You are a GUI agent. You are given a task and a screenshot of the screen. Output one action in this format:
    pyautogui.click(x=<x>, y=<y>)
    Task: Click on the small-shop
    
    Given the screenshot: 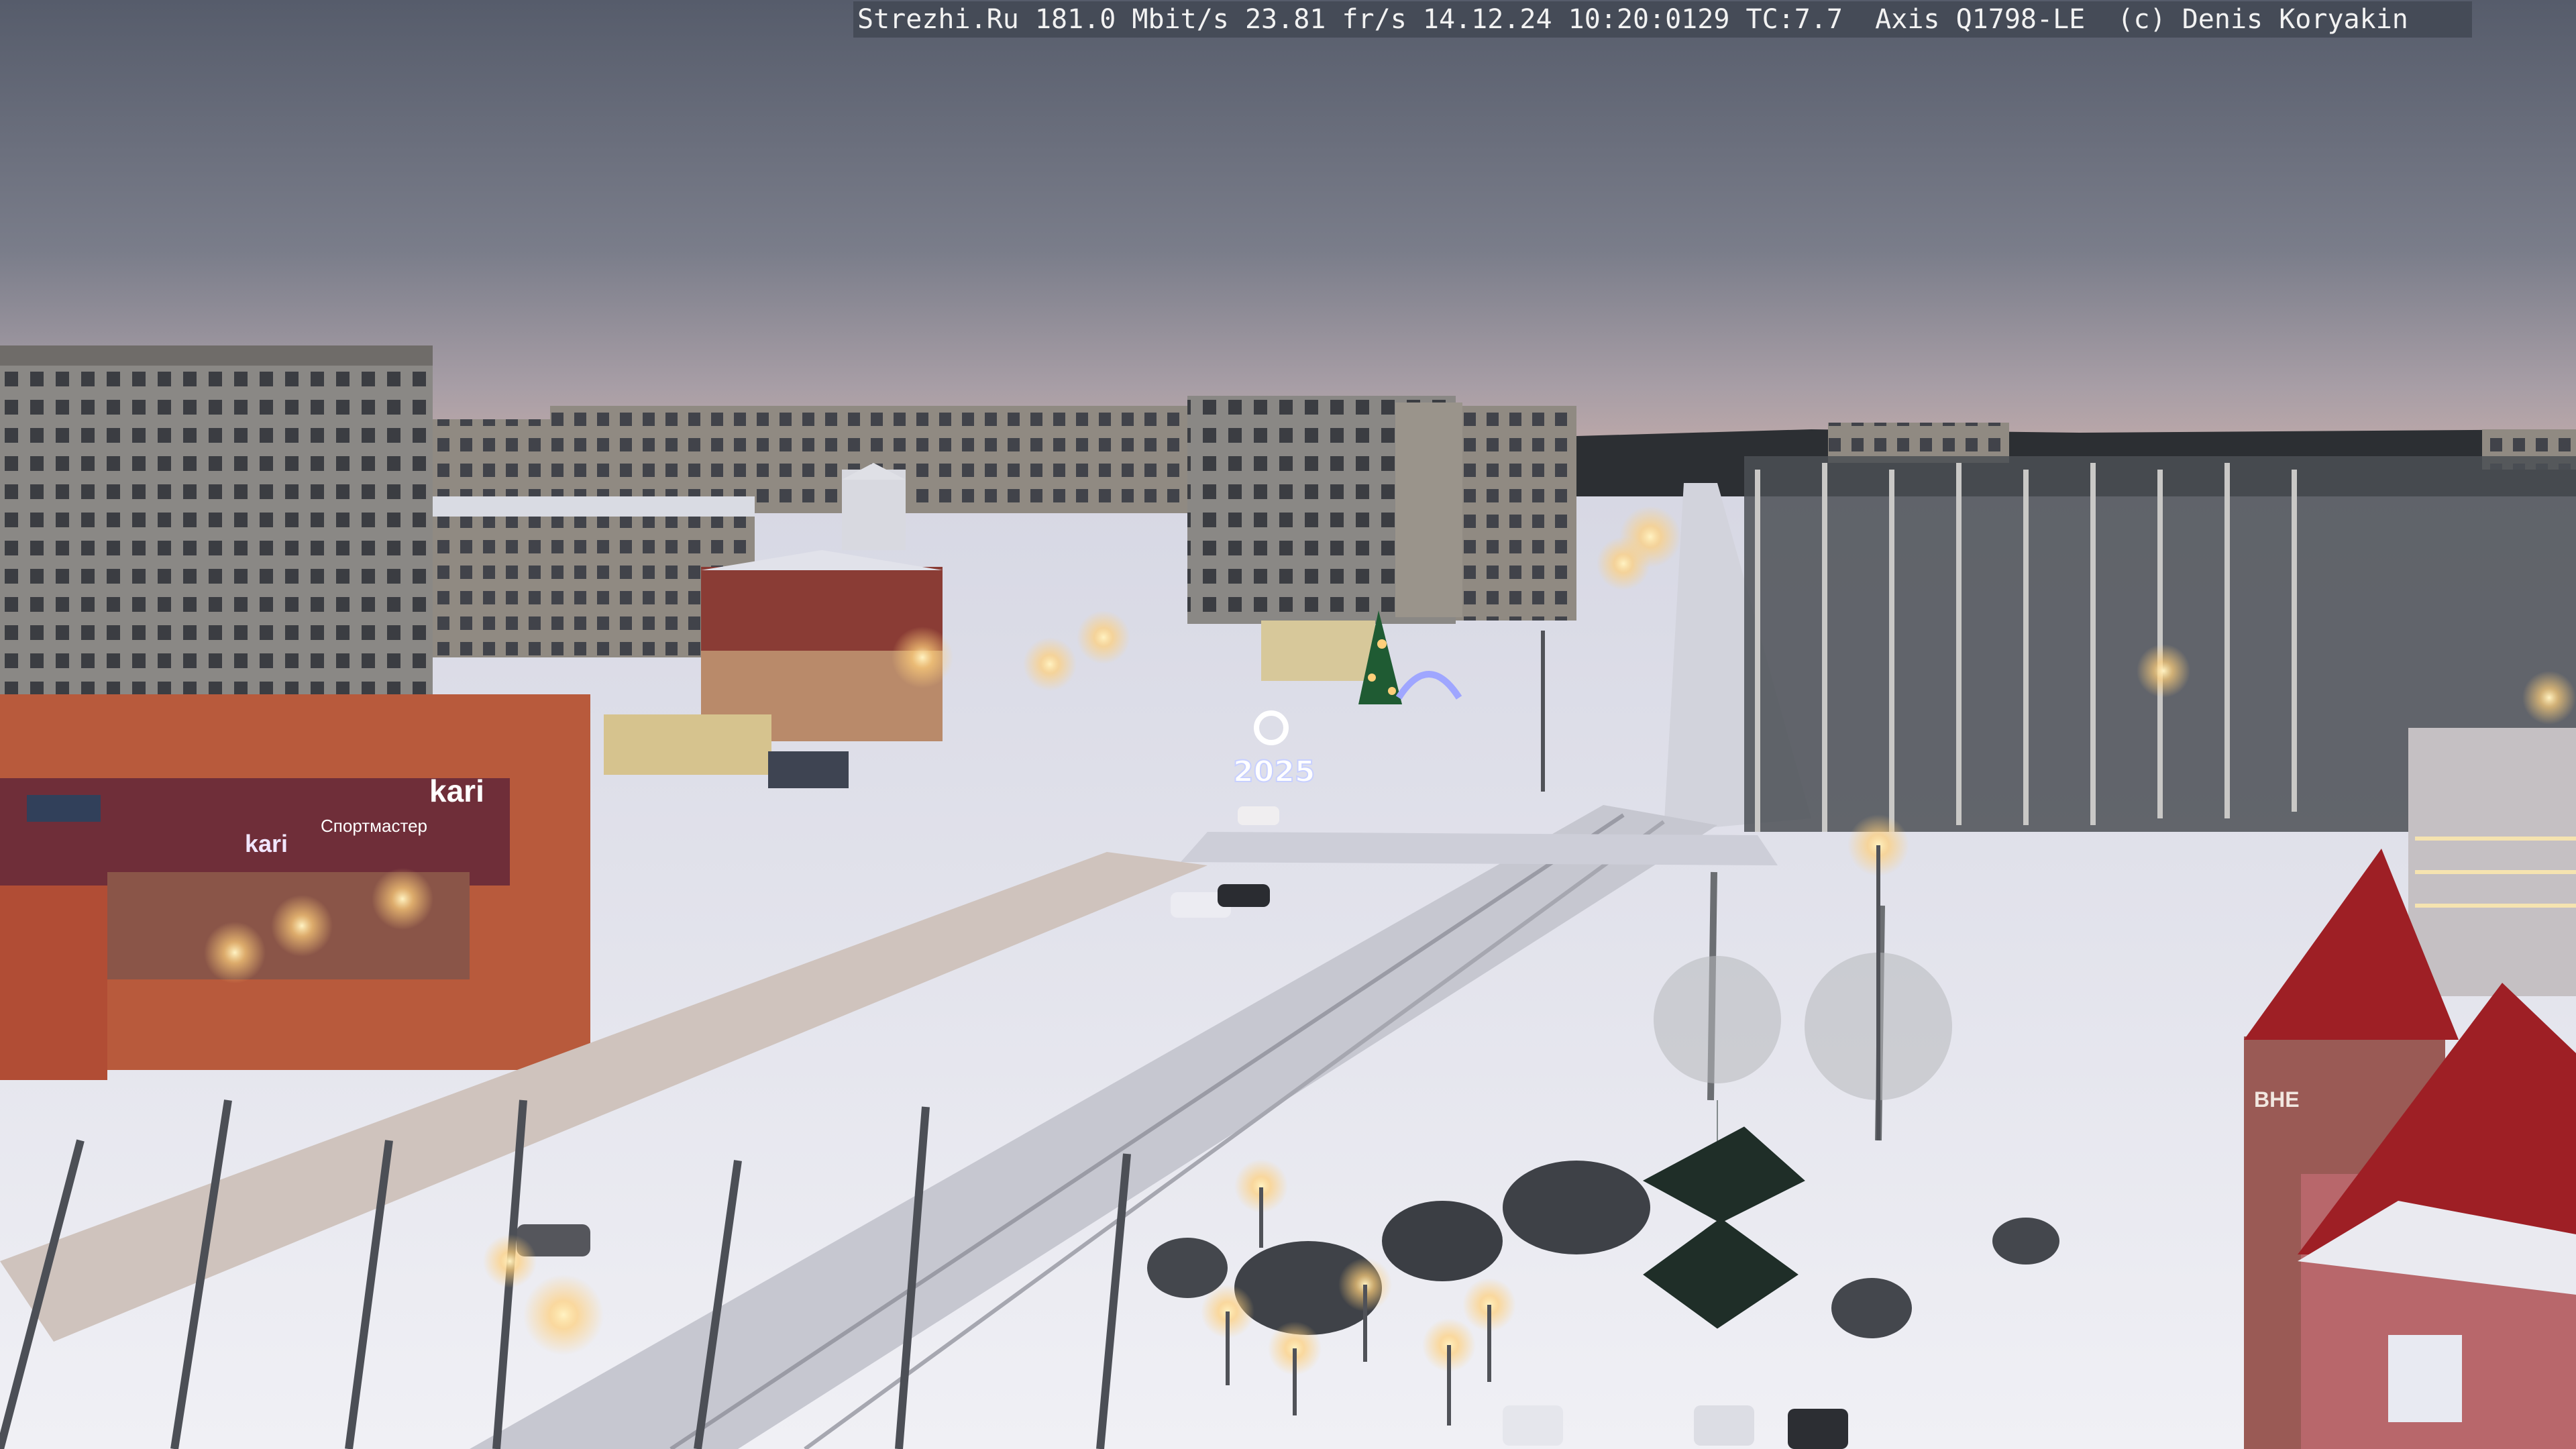 What is the action you would take?
    pyautogui.click(x=687, y=744)
    